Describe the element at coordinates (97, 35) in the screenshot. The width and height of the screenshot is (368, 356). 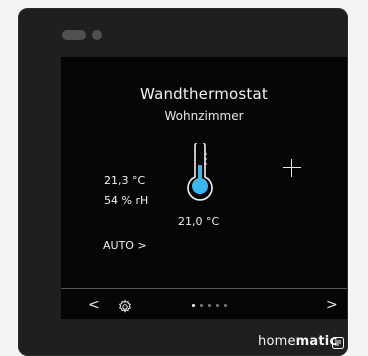
I see `sensor-dot` at that location.